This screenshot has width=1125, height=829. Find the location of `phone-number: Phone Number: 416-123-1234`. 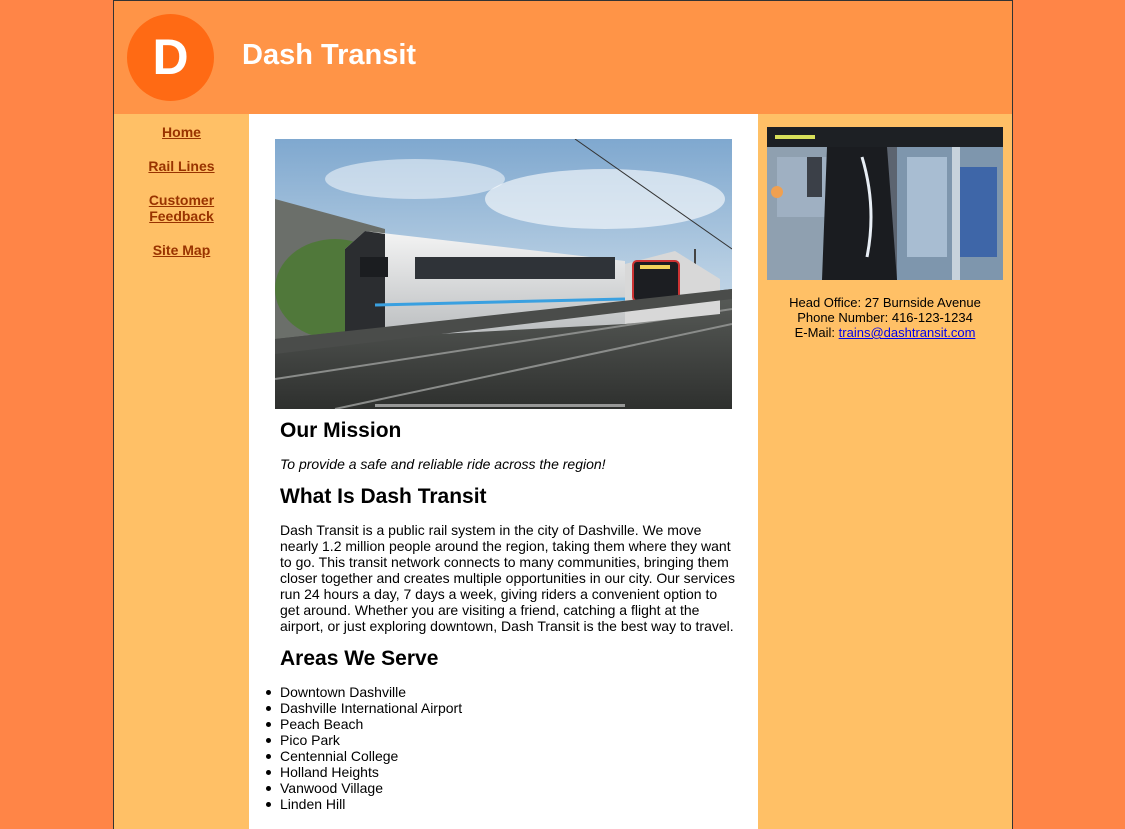

phone-number: Phone Number: 416-123-1234 is located at coordinates (885, 317).